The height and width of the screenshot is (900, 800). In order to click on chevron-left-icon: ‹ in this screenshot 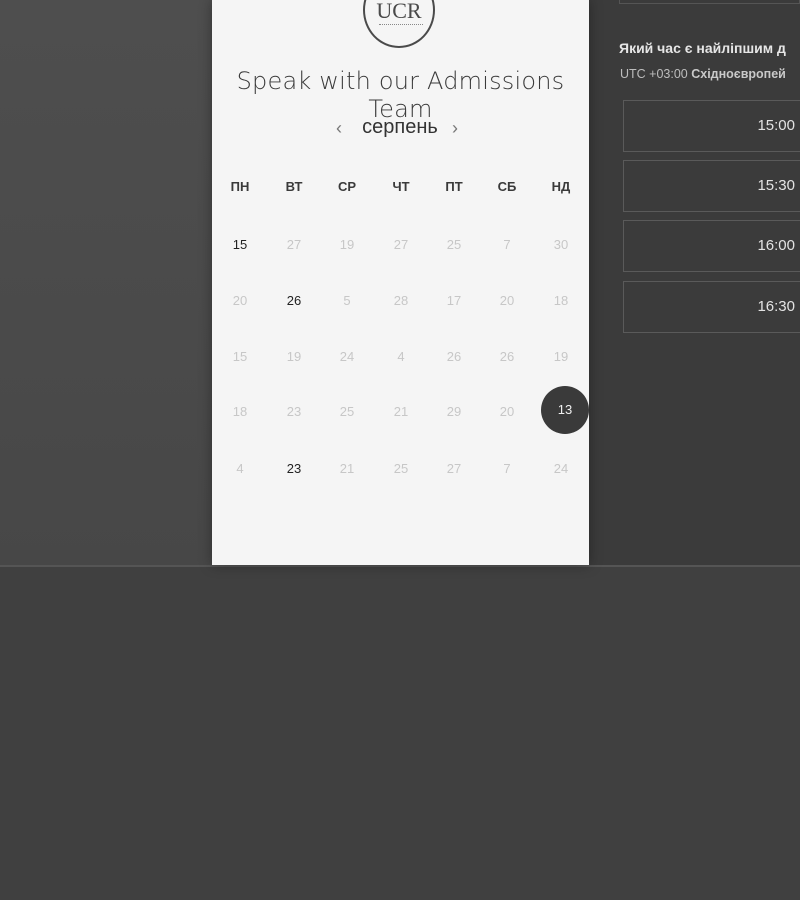, I will do `click(339, 128)`.